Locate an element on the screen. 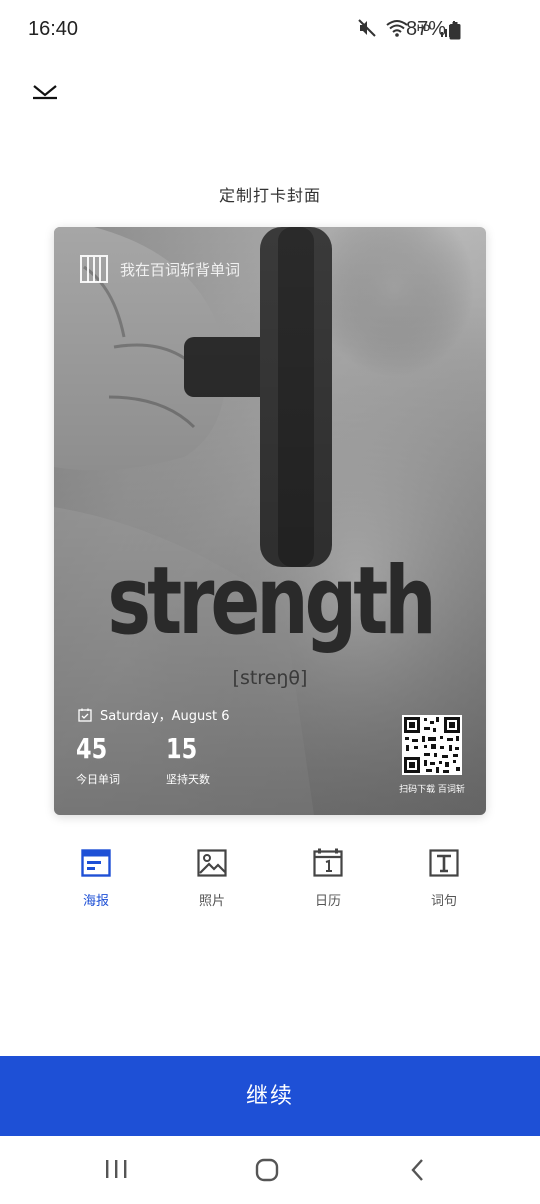  stat-label: 坚持天数 is located at coordinates (188, 779).